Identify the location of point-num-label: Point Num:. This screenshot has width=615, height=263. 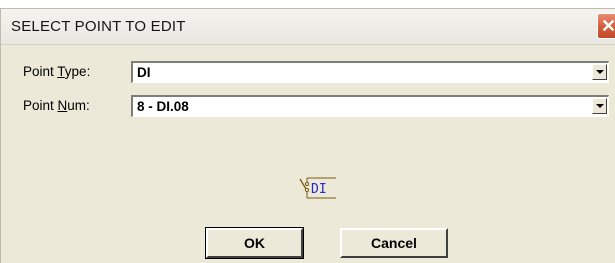
(56, 105).